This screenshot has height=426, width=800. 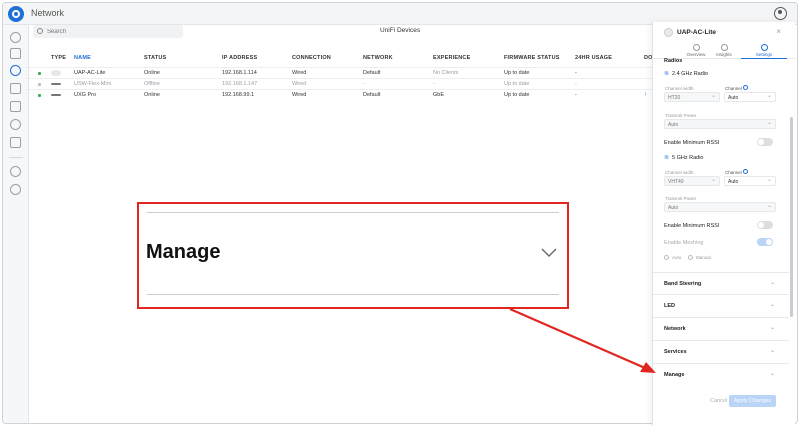 What do you see at coordinates (434, 84) in the screenshot?
I see `device-experience: -` at bounding box center [434, 84].